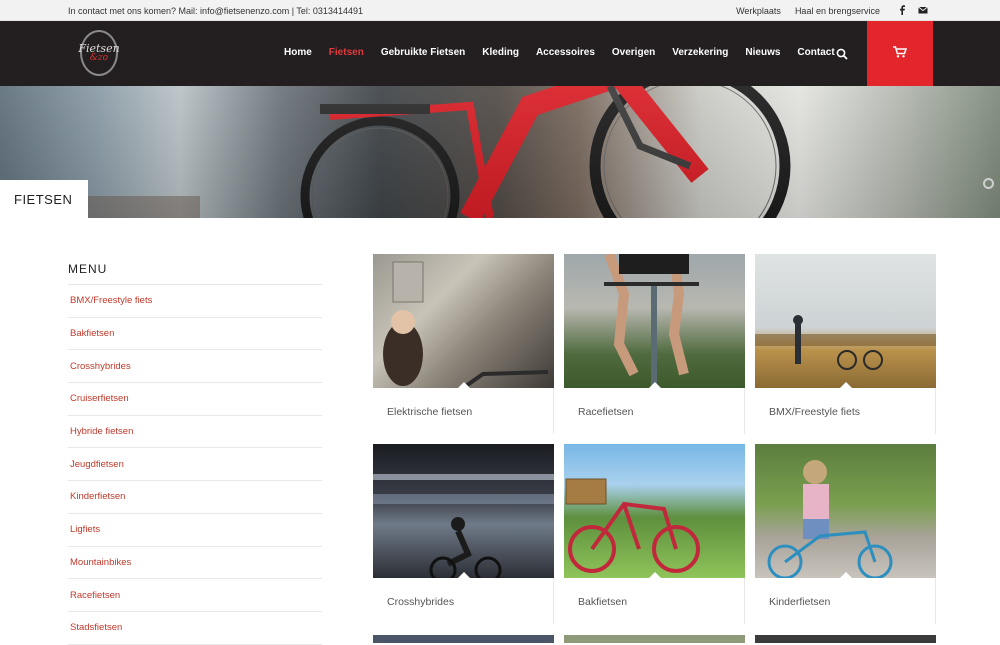 The height and width of the screenshot is (645, 1000). What do you see at coordinates (195, 432) in the screenshot?
I see `sidebar-item-hybride-fietsen: Hybride fietsen` at bounding box center [195, 432].